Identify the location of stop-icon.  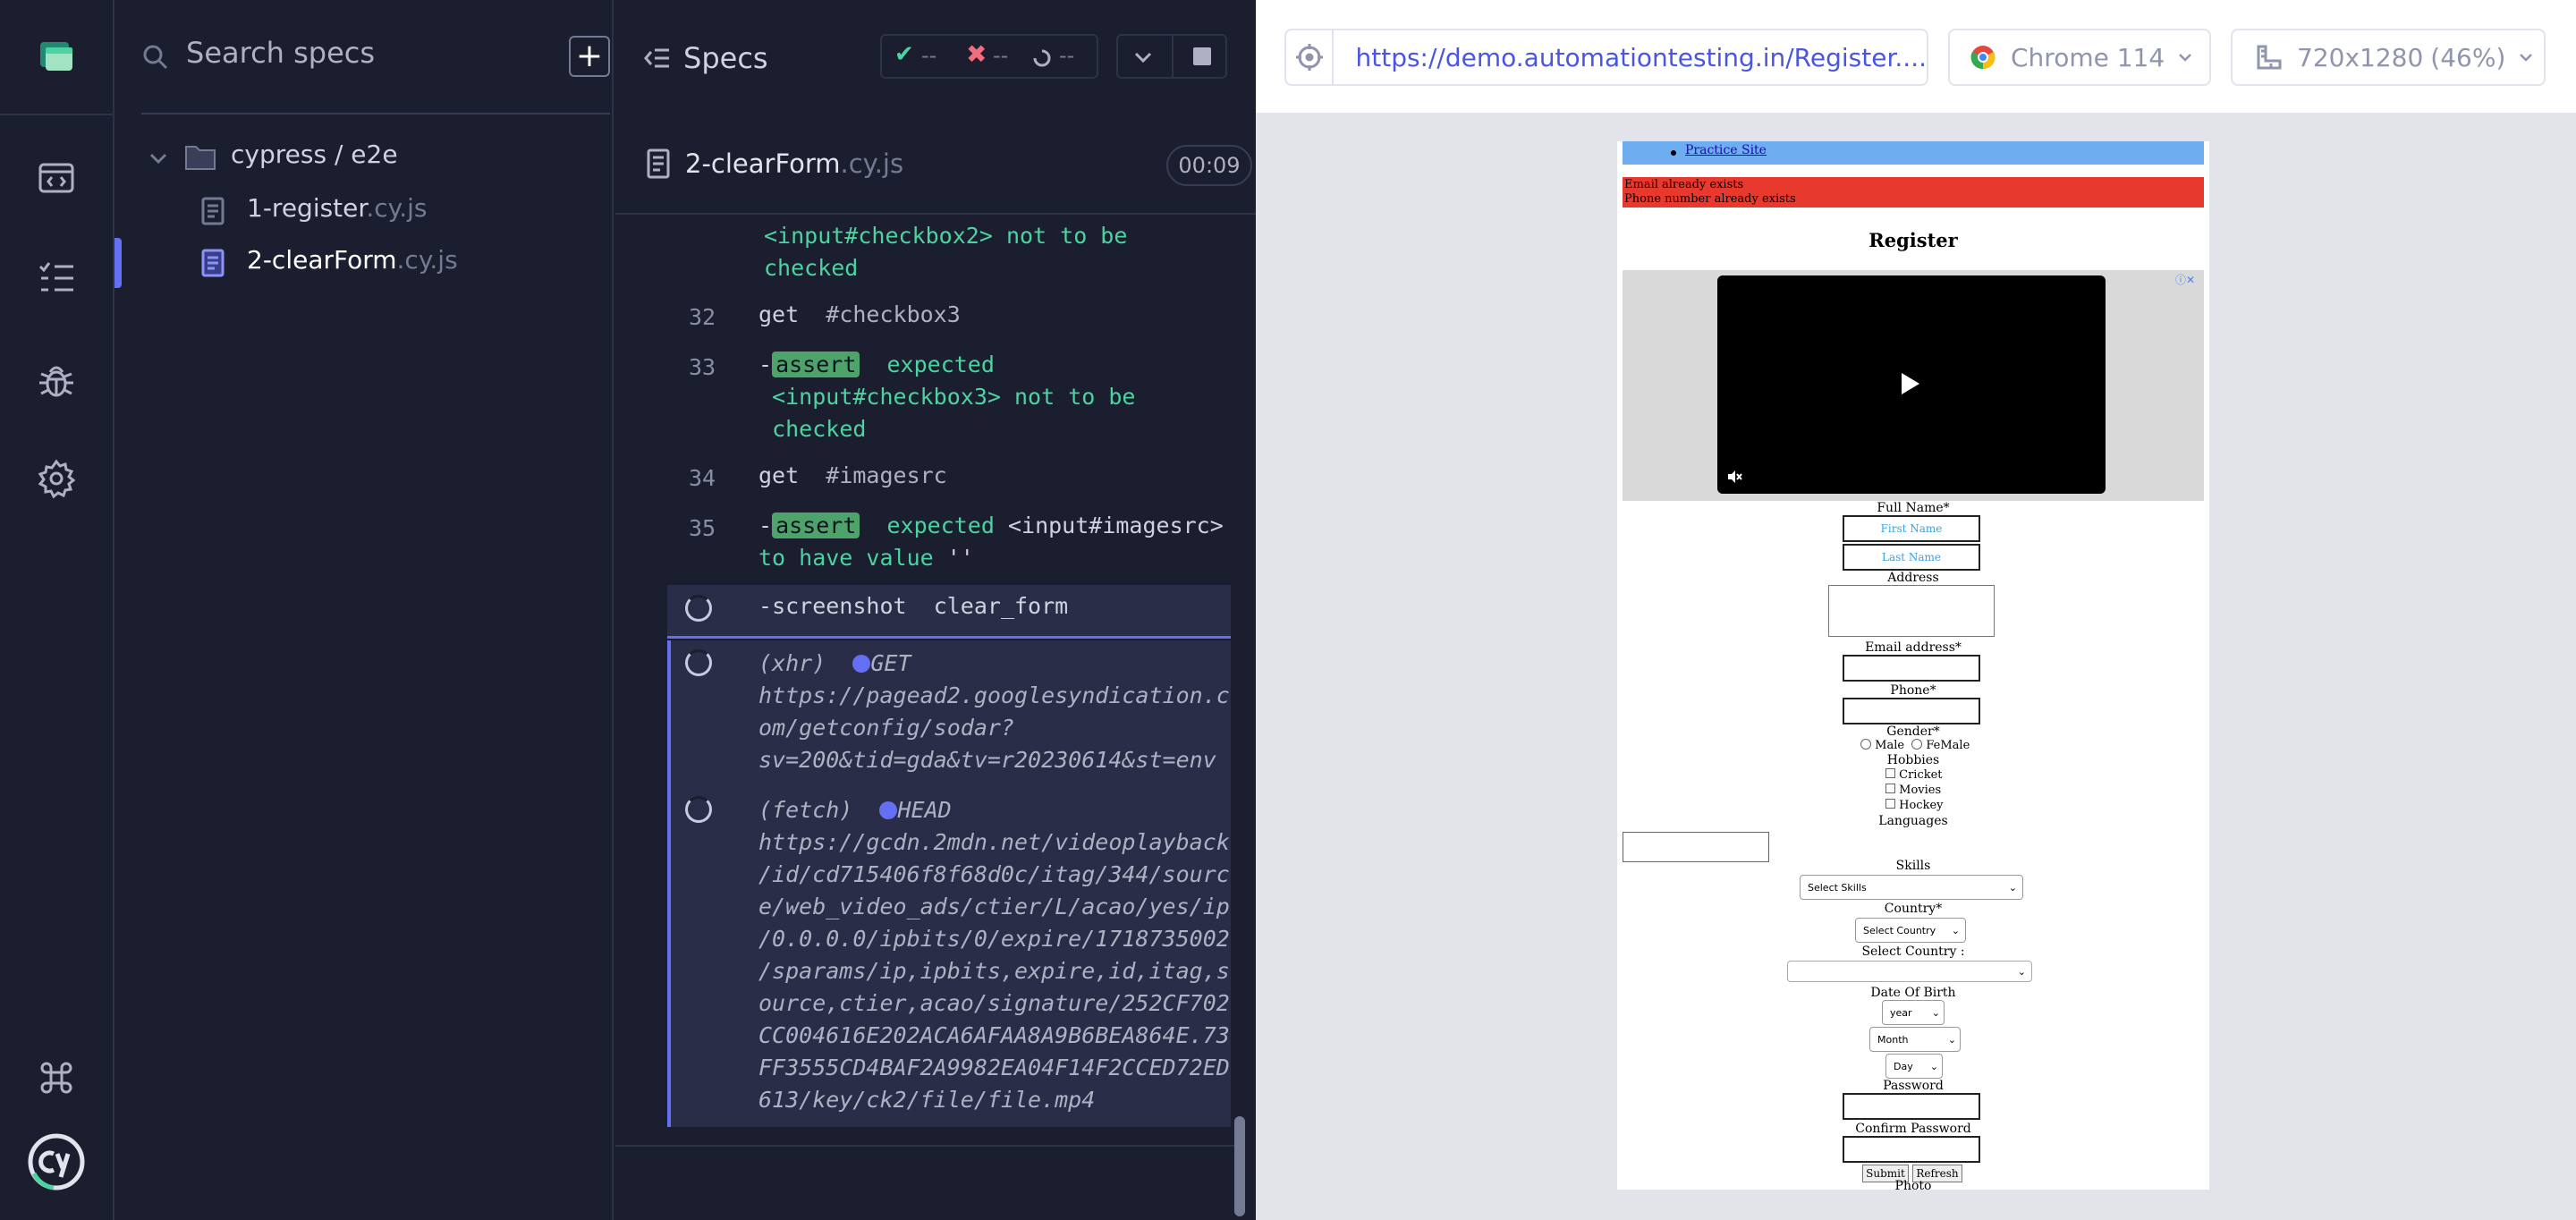
(1202, 56).